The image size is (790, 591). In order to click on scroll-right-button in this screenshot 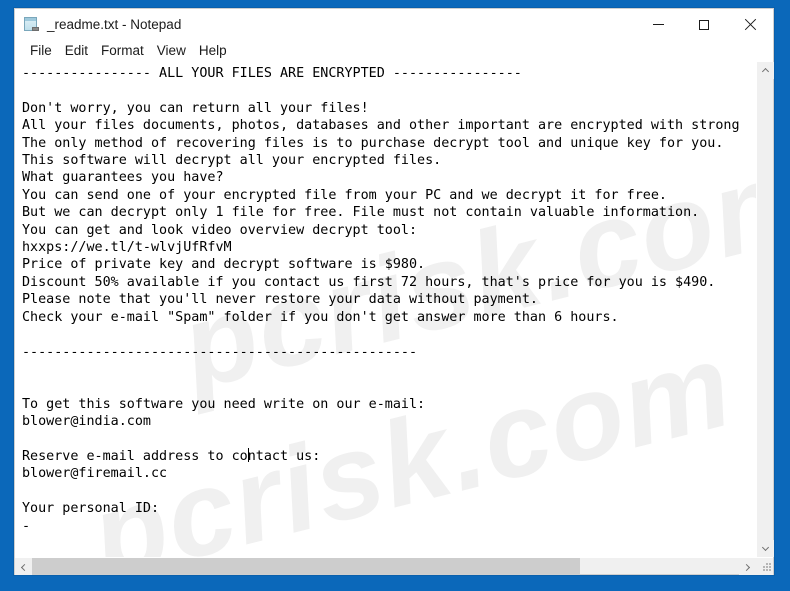, I will do `click(747, 566)`.